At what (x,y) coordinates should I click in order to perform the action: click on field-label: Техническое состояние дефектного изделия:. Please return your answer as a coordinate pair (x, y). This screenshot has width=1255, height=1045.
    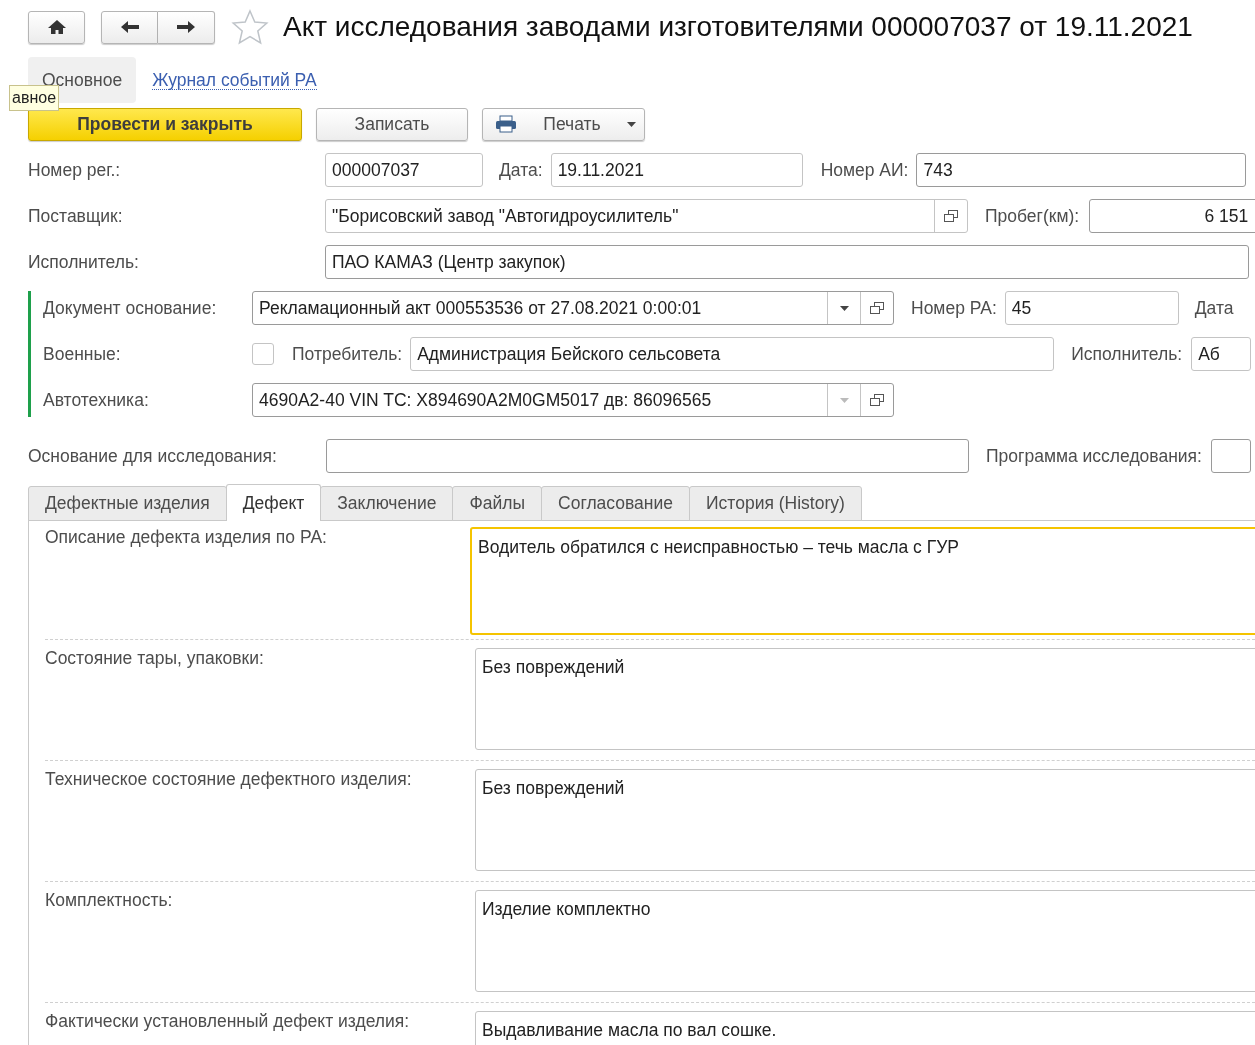
    Looking at the image, I should click on (229, 780).